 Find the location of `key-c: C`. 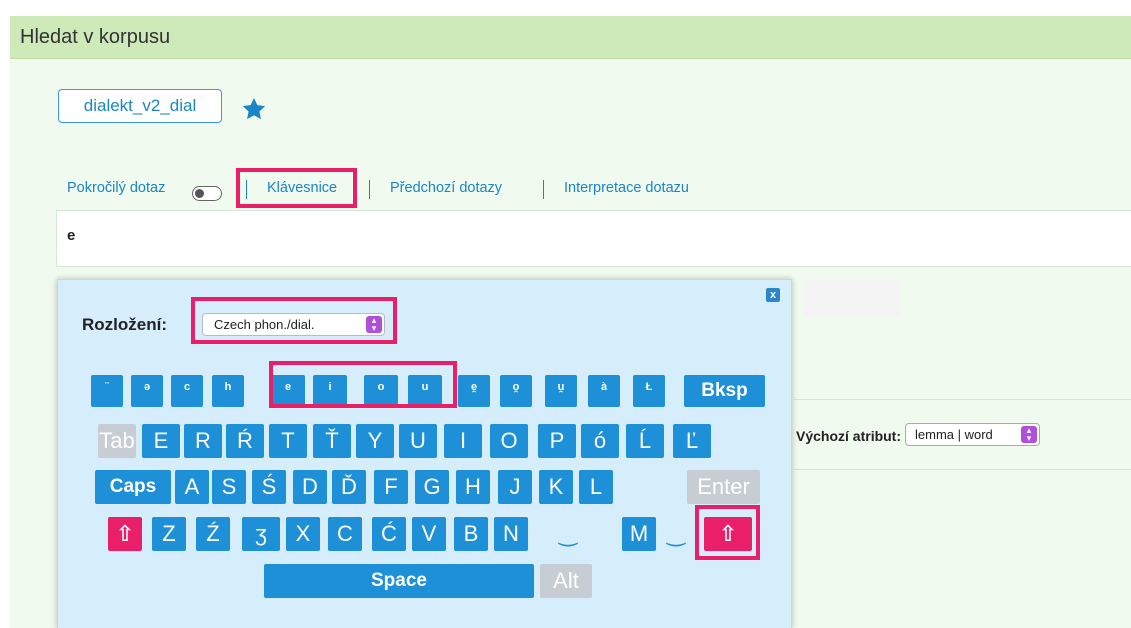

key-c: C is located at coordinates (345, 534).